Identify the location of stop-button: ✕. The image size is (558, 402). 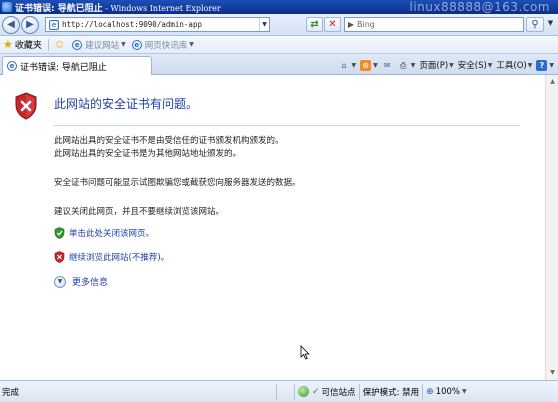
(332, 24).